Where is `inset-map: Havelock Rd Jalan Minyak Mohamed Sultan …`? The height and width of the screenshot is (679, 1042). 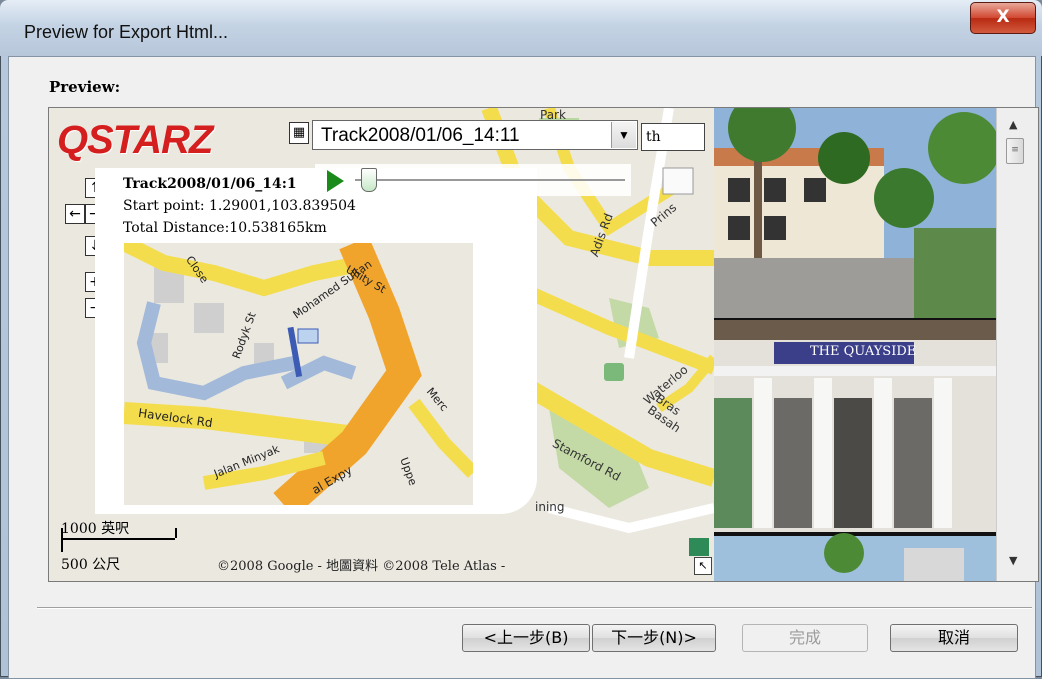 inset-map: Havelock Rd Jalan Minyak Mohamed Sultan … is located at coordinates (298, 374).